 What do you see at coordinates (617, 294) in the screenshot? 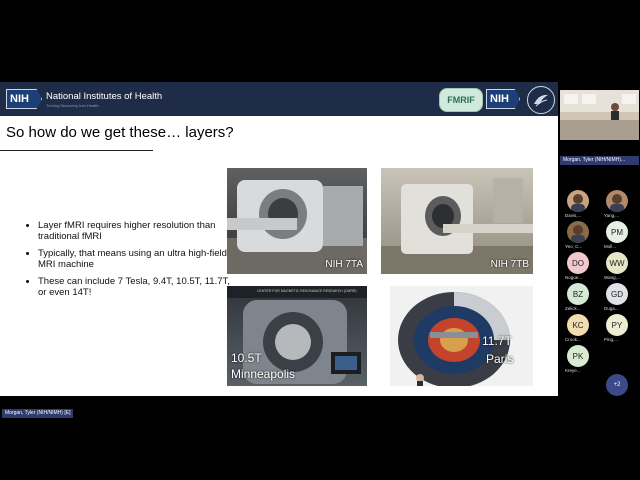
I see `participant-avatar: GD` at bounding box center [617, 294].